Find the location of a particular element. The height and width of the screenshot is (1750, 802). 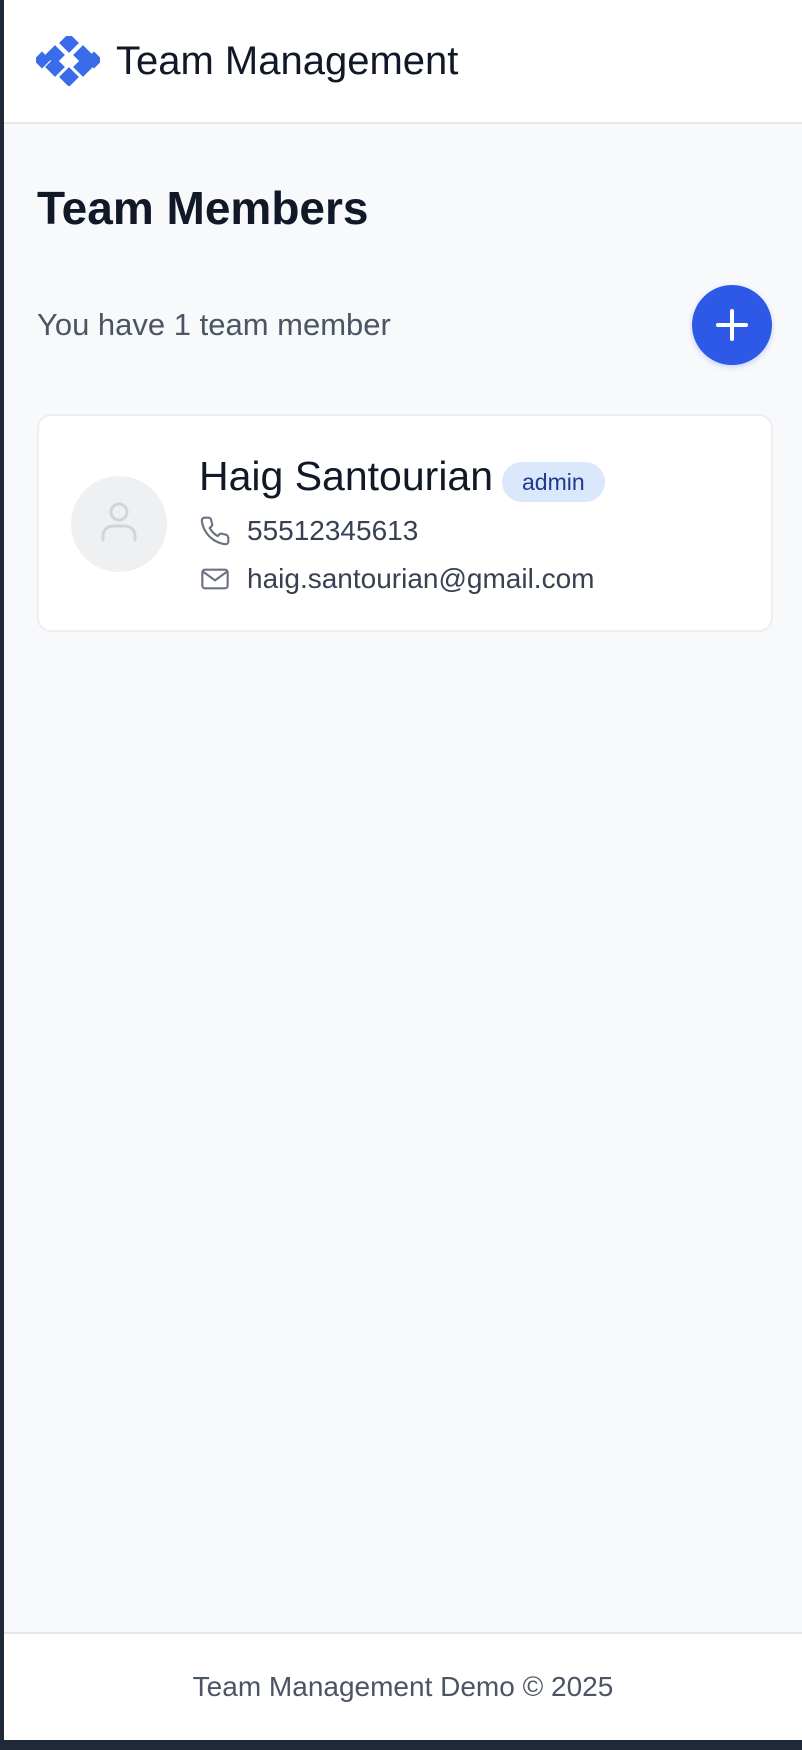

footer-text: Team Management Demo © 2025 is located at coordinates (403, 1686).